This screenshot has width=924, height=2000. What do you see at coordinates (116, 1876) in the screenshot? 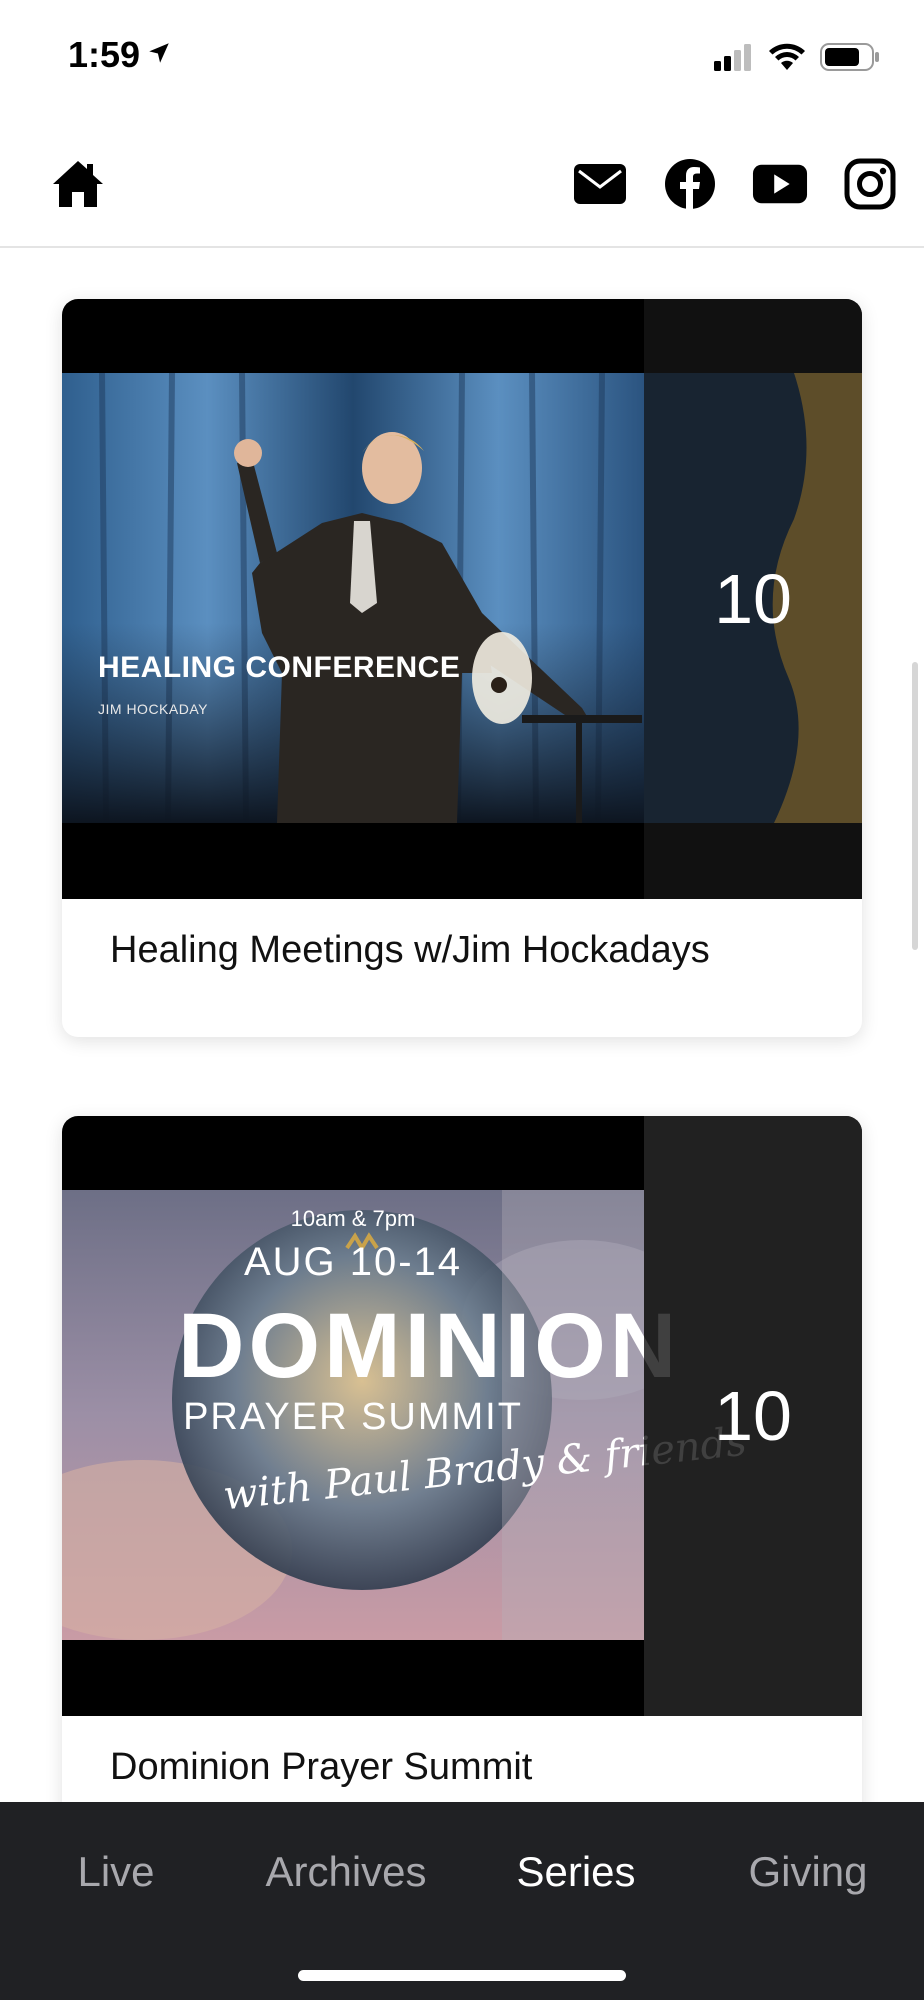
I see `tab-live: Live` at bounding box center [116, 1876].